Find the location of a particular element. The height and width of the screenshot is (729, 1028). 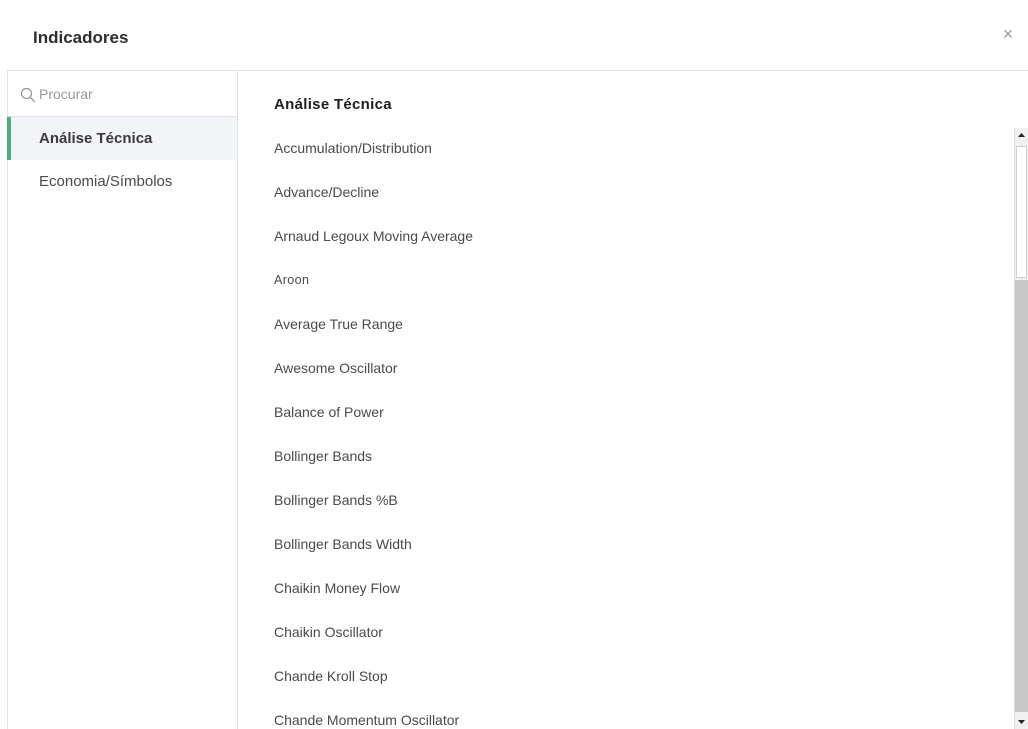

list-item: Advance/Decline is located at coordinates (625, 192).